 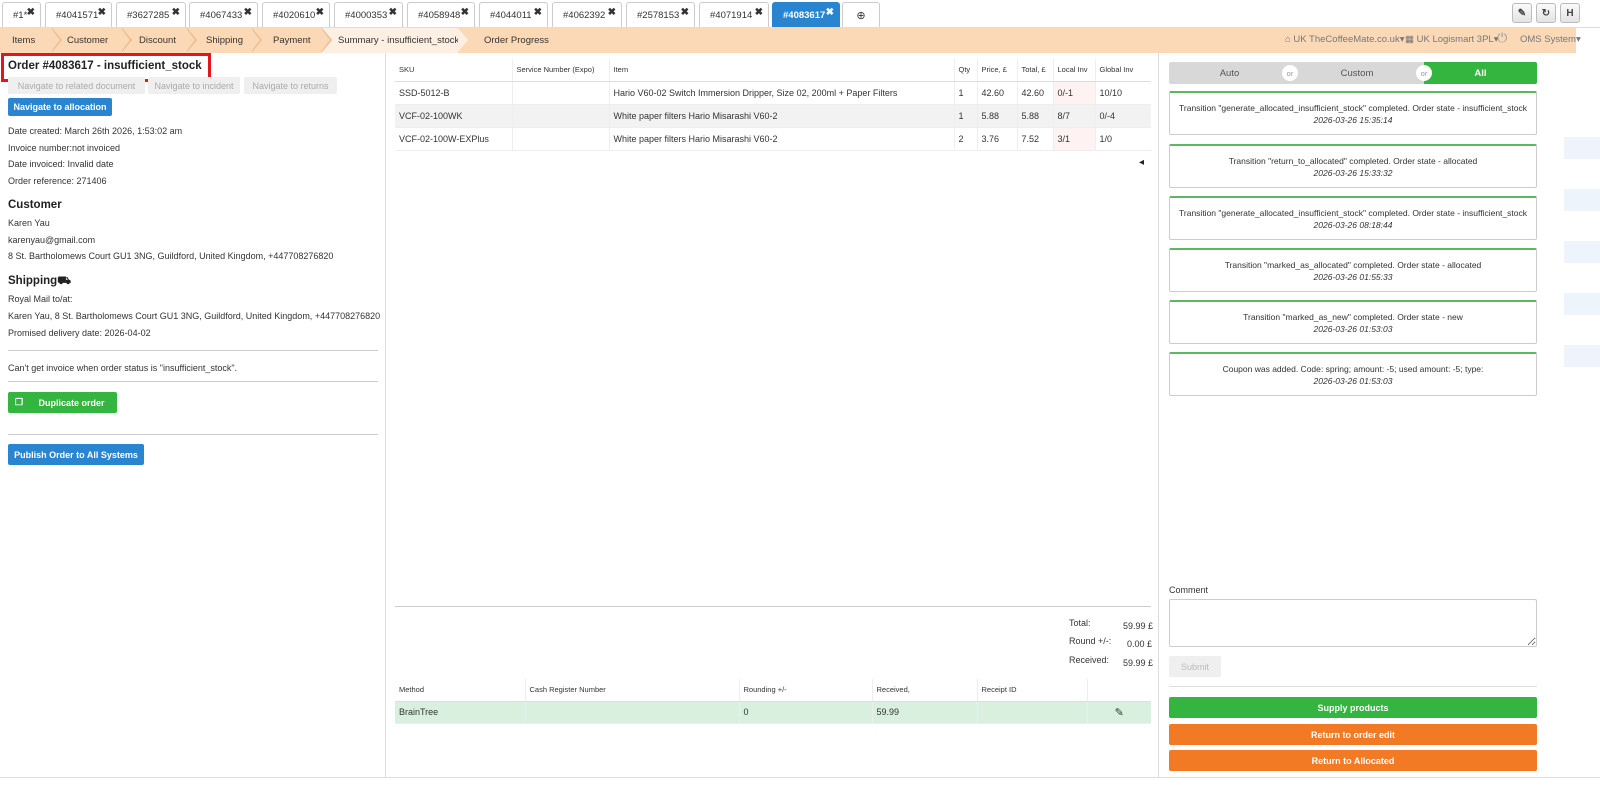 I want to click on return-to-allocated-button: Return to Allocated, so click(x=1353, y=760).